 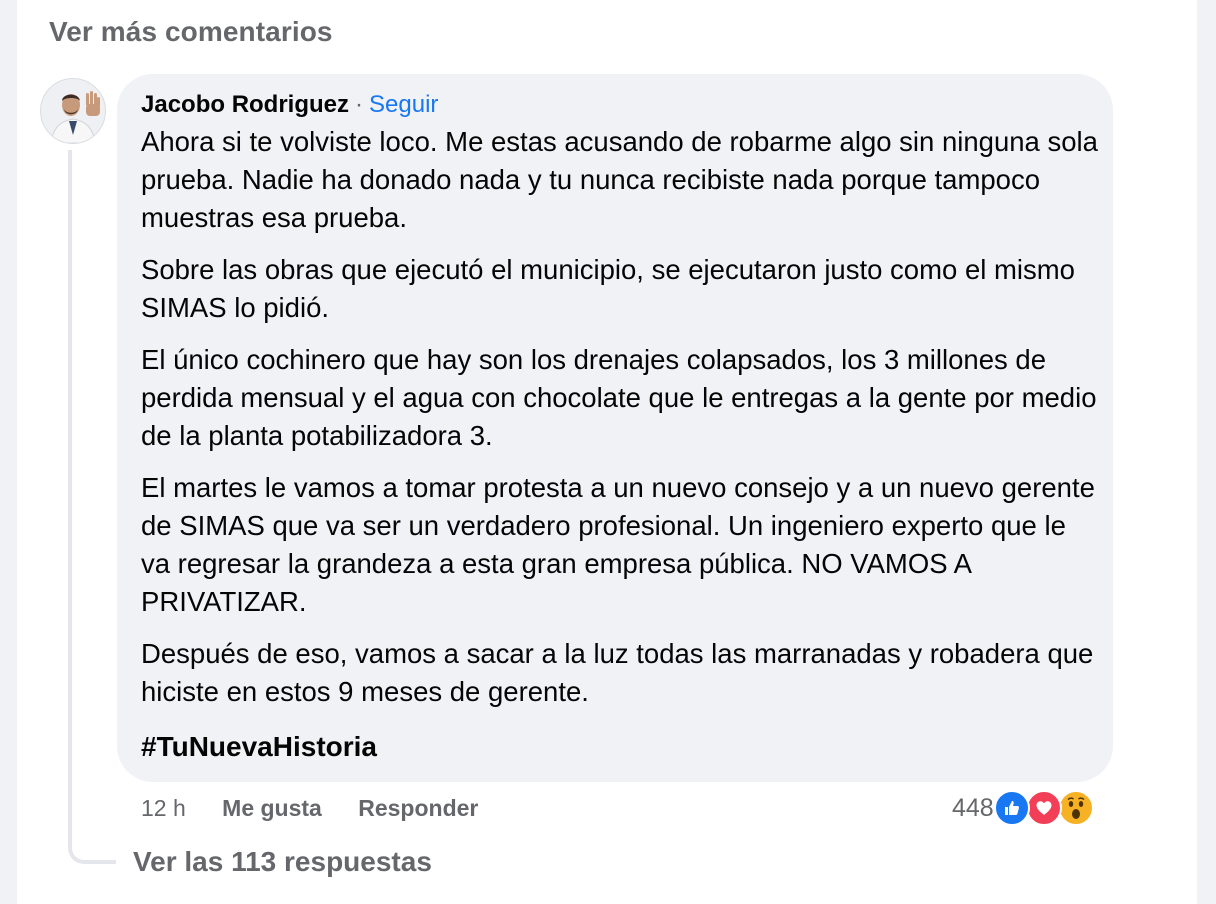 What do you see at coordinates (973, 807) in the screenshot?
I see `reaction-count: 448` at bounding box center [973, 807].